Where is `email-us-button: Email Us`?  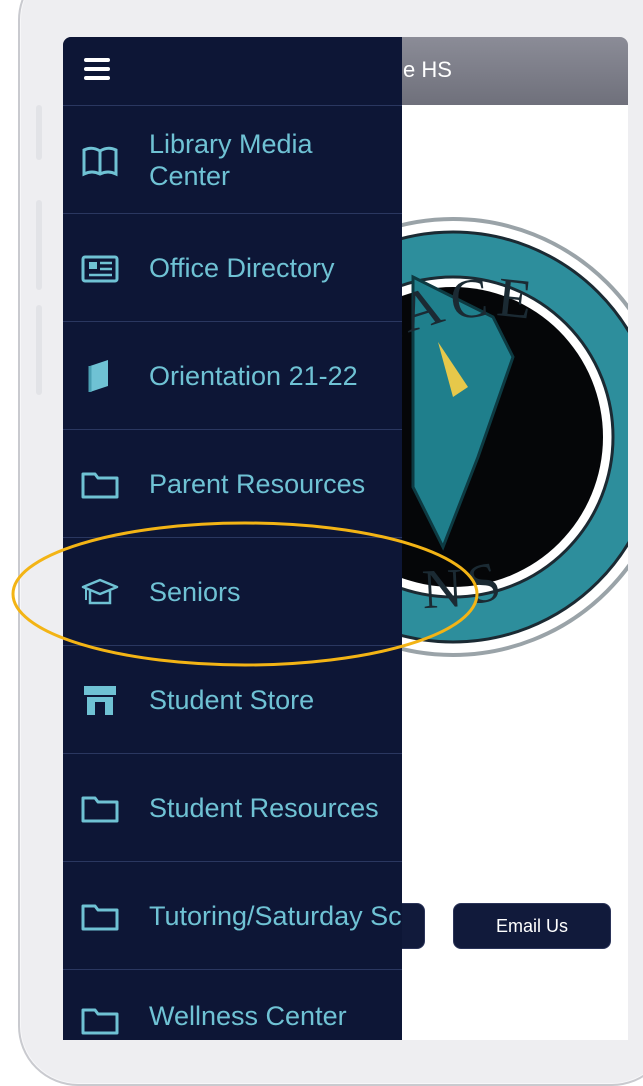 email-us-button: Email Us is located at coordinates (532, 926).